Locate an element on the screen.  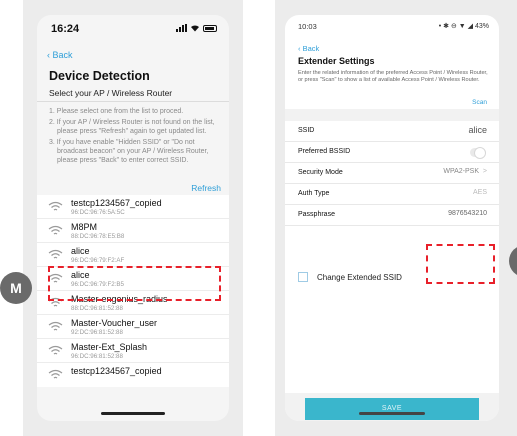
network-item: testcp1234567_copied 96:DC:96:76:5A:5C is located at coordinates (133, 207).